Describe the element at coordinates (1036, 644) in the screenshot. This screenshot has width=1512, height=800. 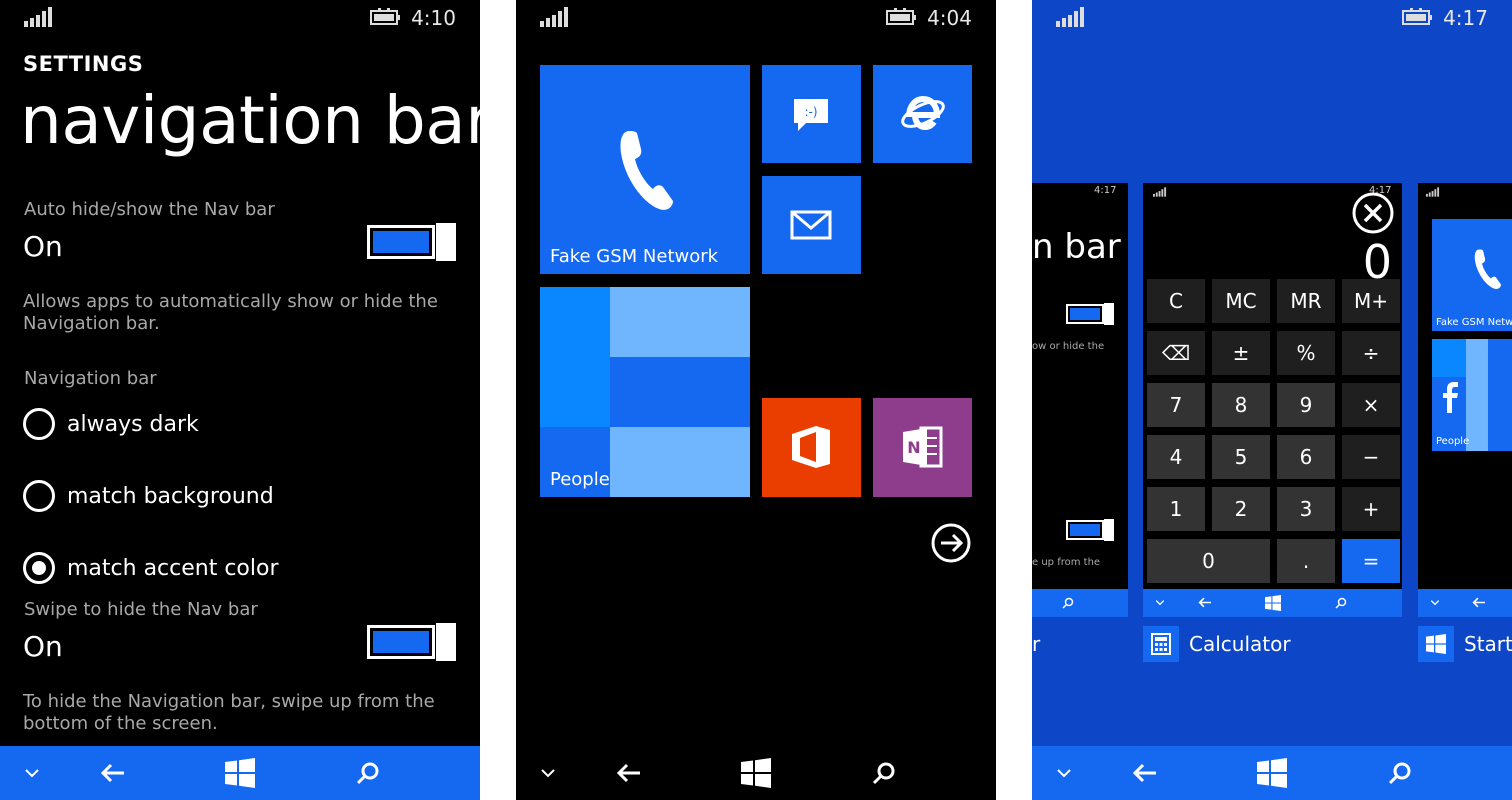
I see `settings-card-caption-fragment: r` at that location.